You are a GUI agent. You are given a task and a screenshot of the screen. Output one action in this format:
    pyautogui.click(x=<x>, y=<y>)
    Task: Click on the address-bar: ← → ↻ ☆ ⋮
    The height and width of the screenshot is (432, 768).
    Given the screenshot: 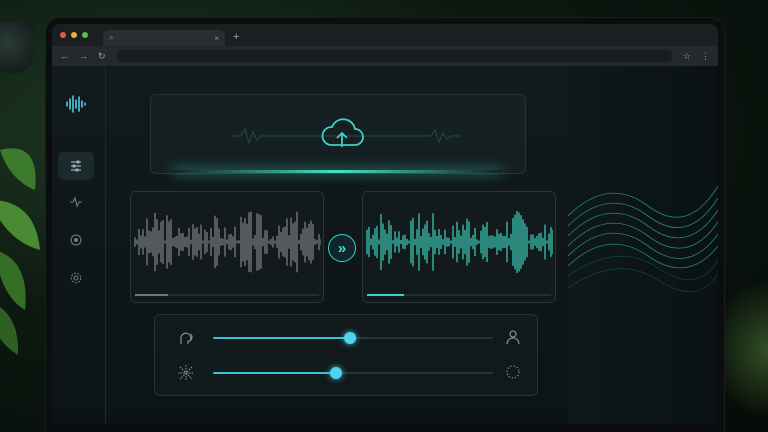 What is the action you would take?
    pyautogui.click(x=385, y=56)
    